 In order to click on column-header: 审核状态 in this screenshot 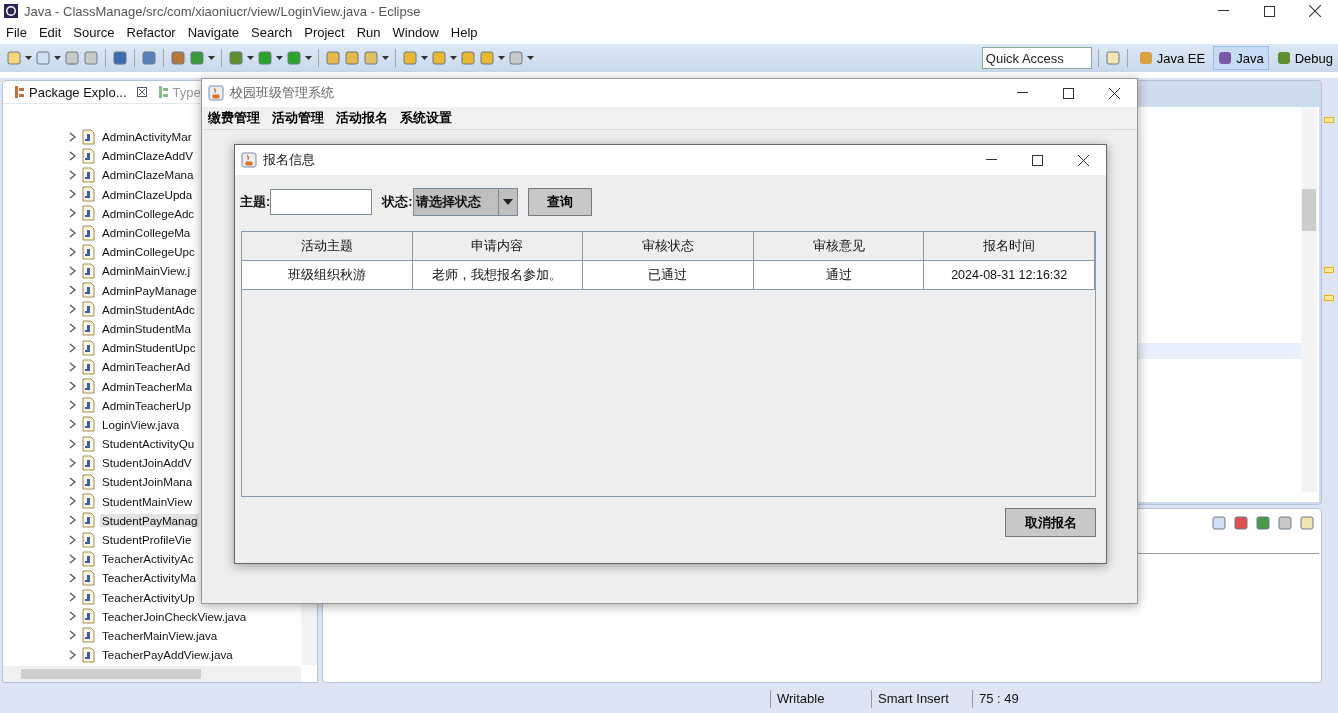, I will do `click(668, 246)`.